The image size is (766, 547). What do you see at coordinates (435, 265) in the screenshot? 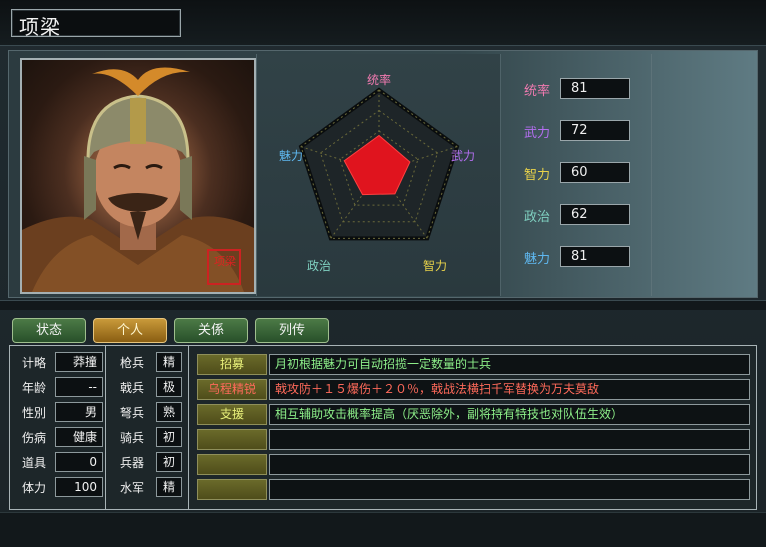
I see `radar-axis-label: 智力` at bounding box center [435, 265].